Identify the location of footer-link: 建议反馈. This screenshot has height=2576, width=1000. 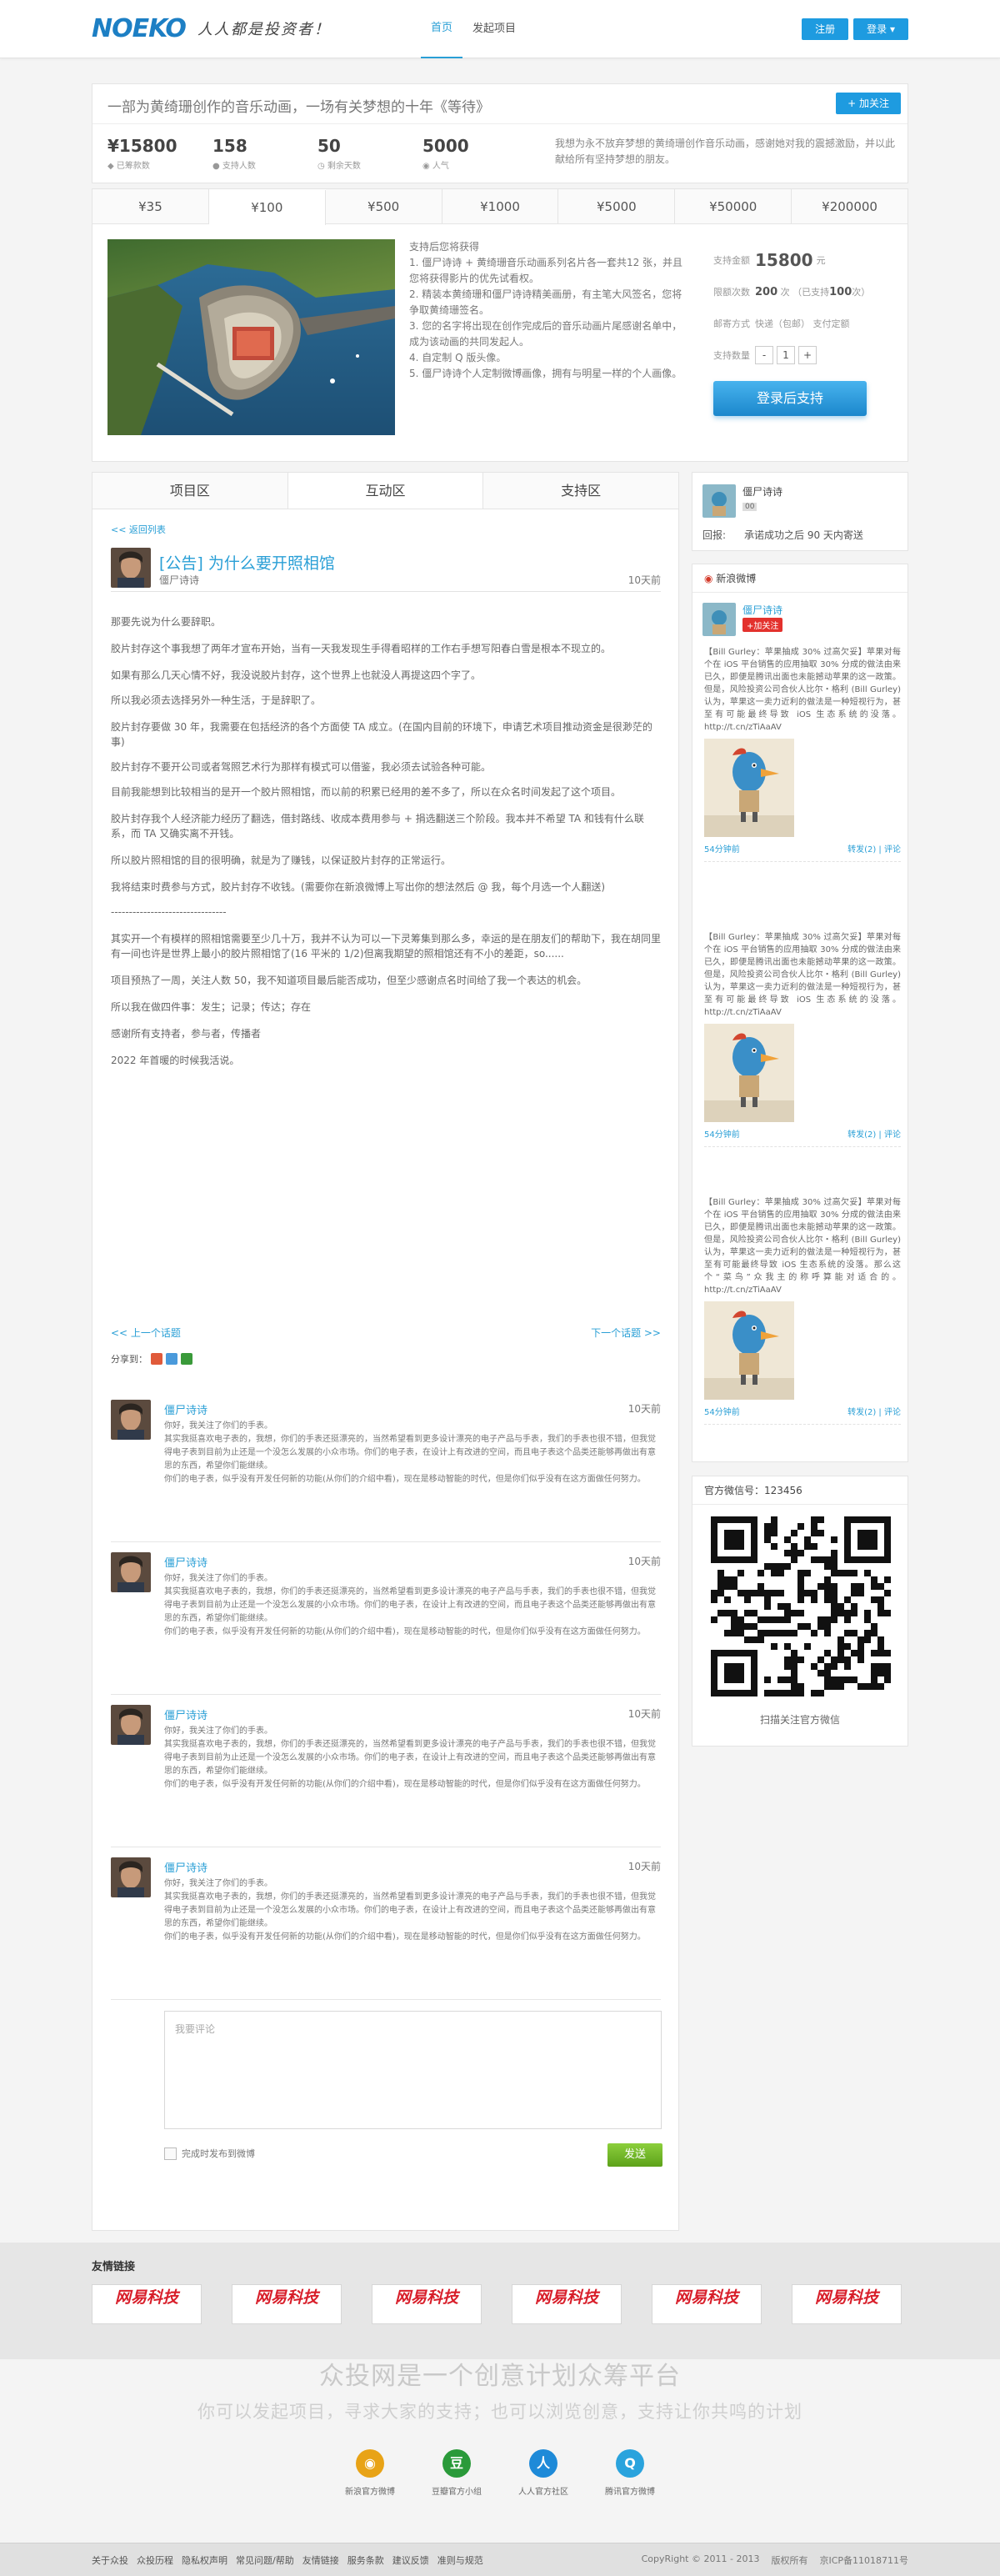
(410, 2560).